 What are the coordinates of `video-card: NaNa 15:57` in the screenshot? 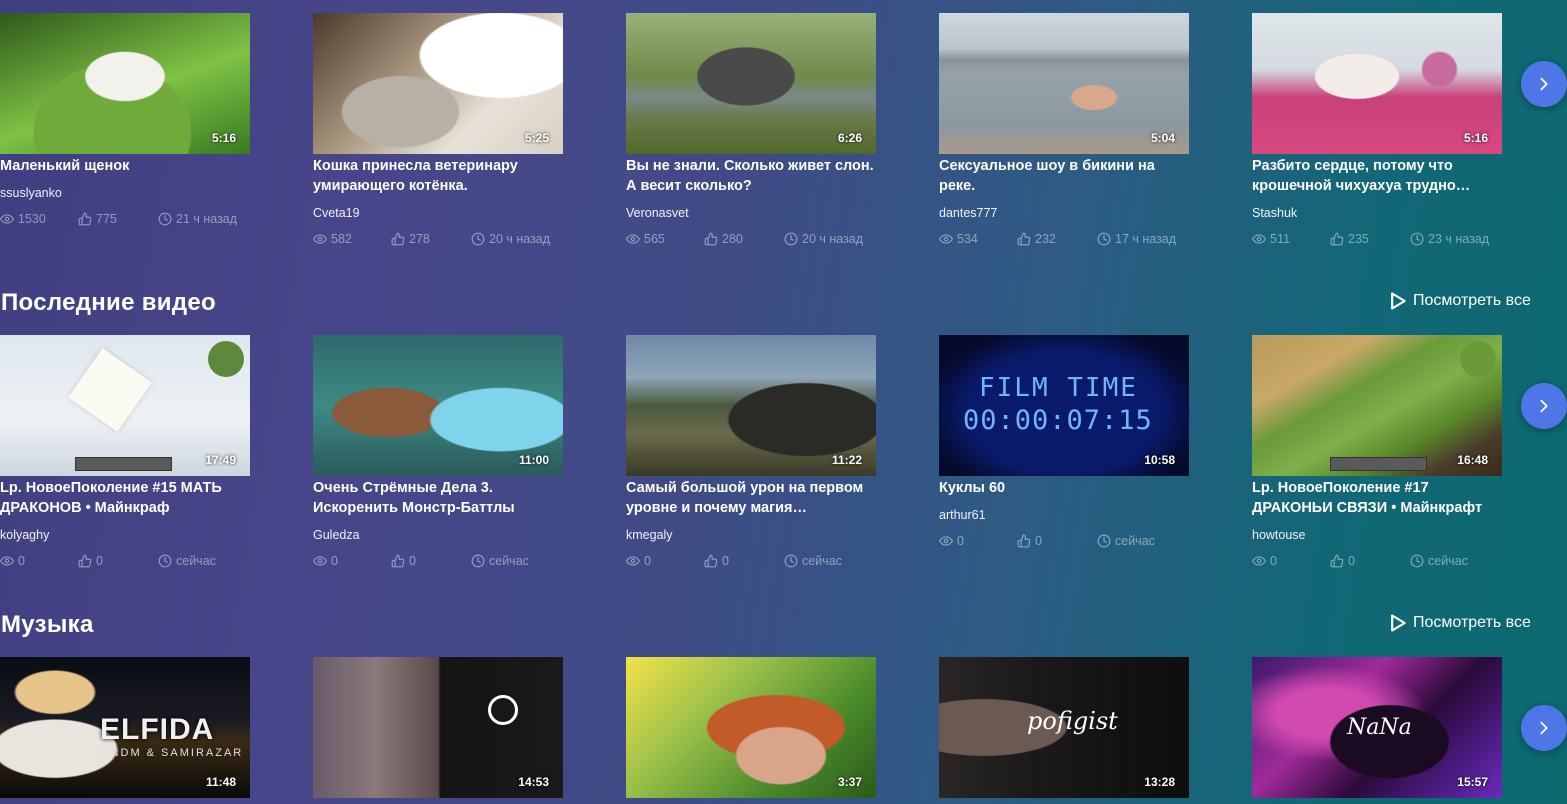 It's located at (1377, 727).